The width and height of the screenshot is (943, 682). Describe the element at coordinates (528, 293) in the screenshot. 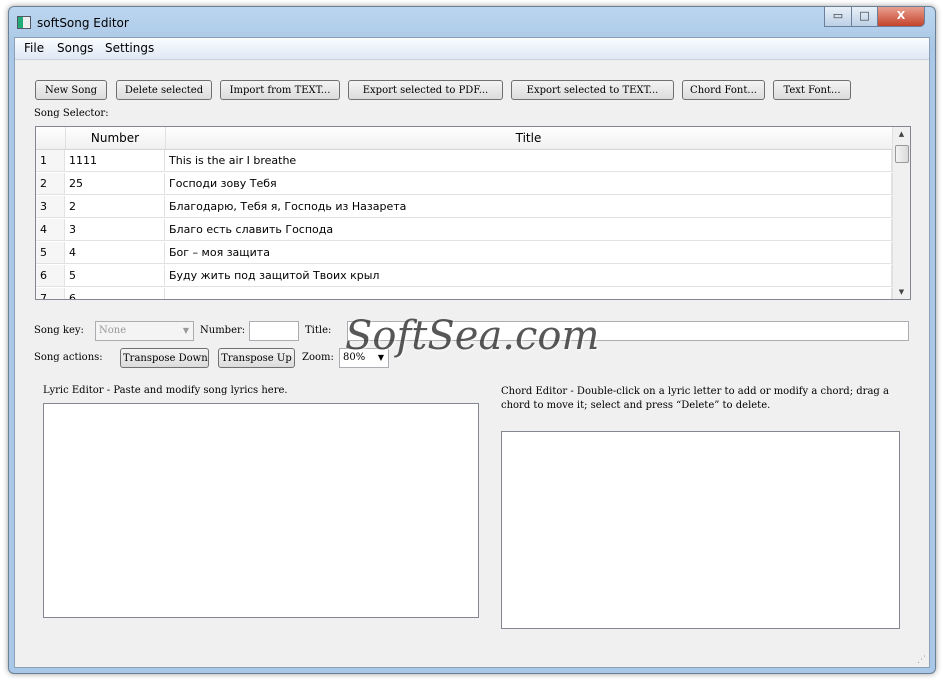

I see `song-title-cell` at that location.